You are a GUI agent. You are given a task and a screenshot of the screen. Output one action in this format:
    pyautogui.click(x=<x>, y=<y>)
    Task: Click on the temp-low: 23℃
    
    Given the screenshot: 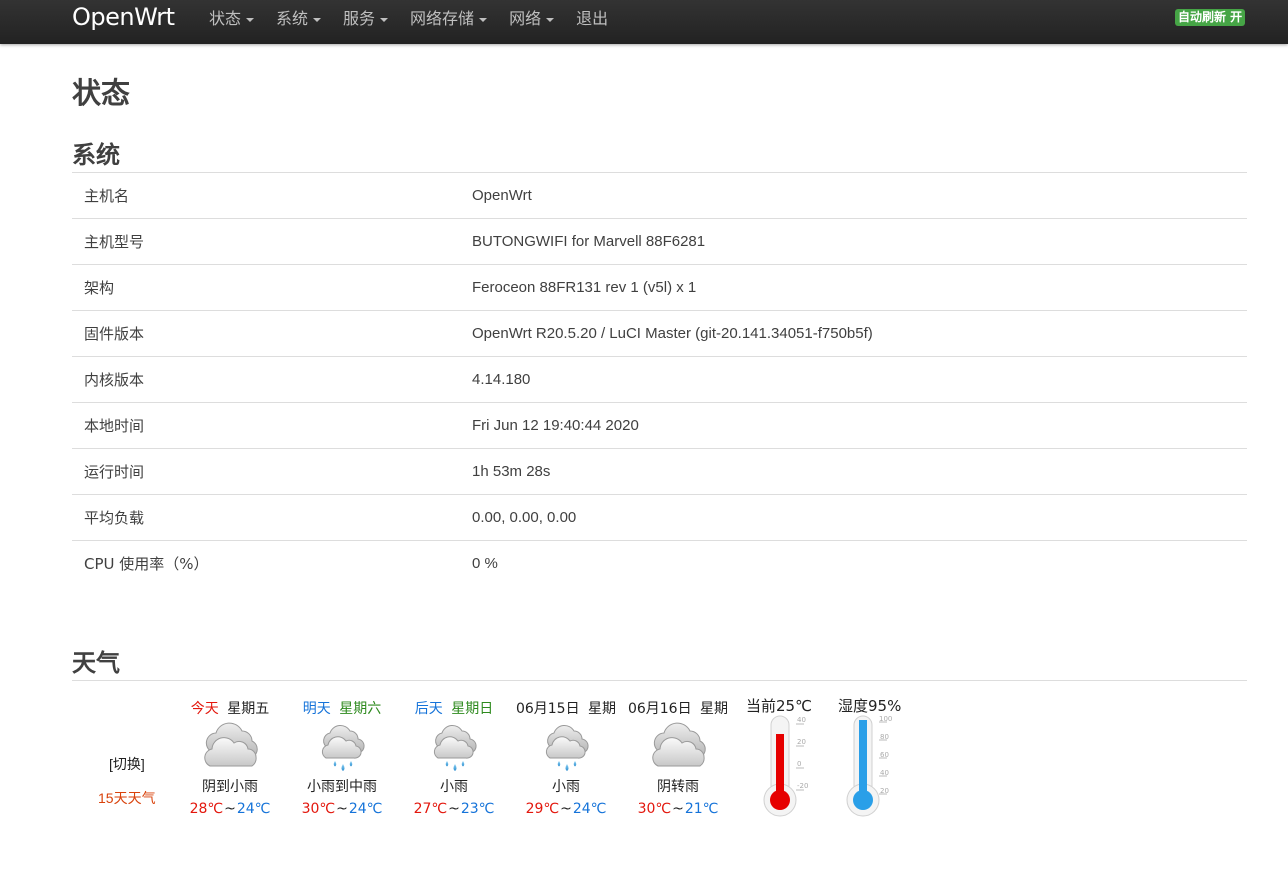 What is the action you would take?
    pyautogui.click(x=477, y=809)
    